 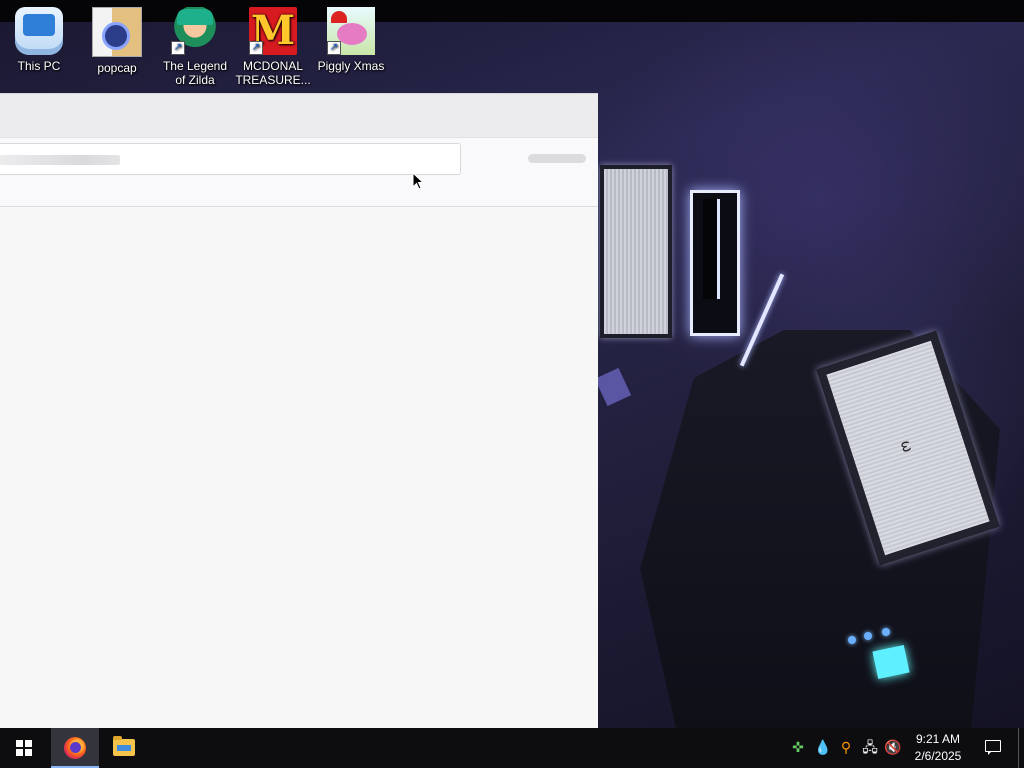 I want to click on desktop-icon-label: popcap, so click(x=117, y=68).